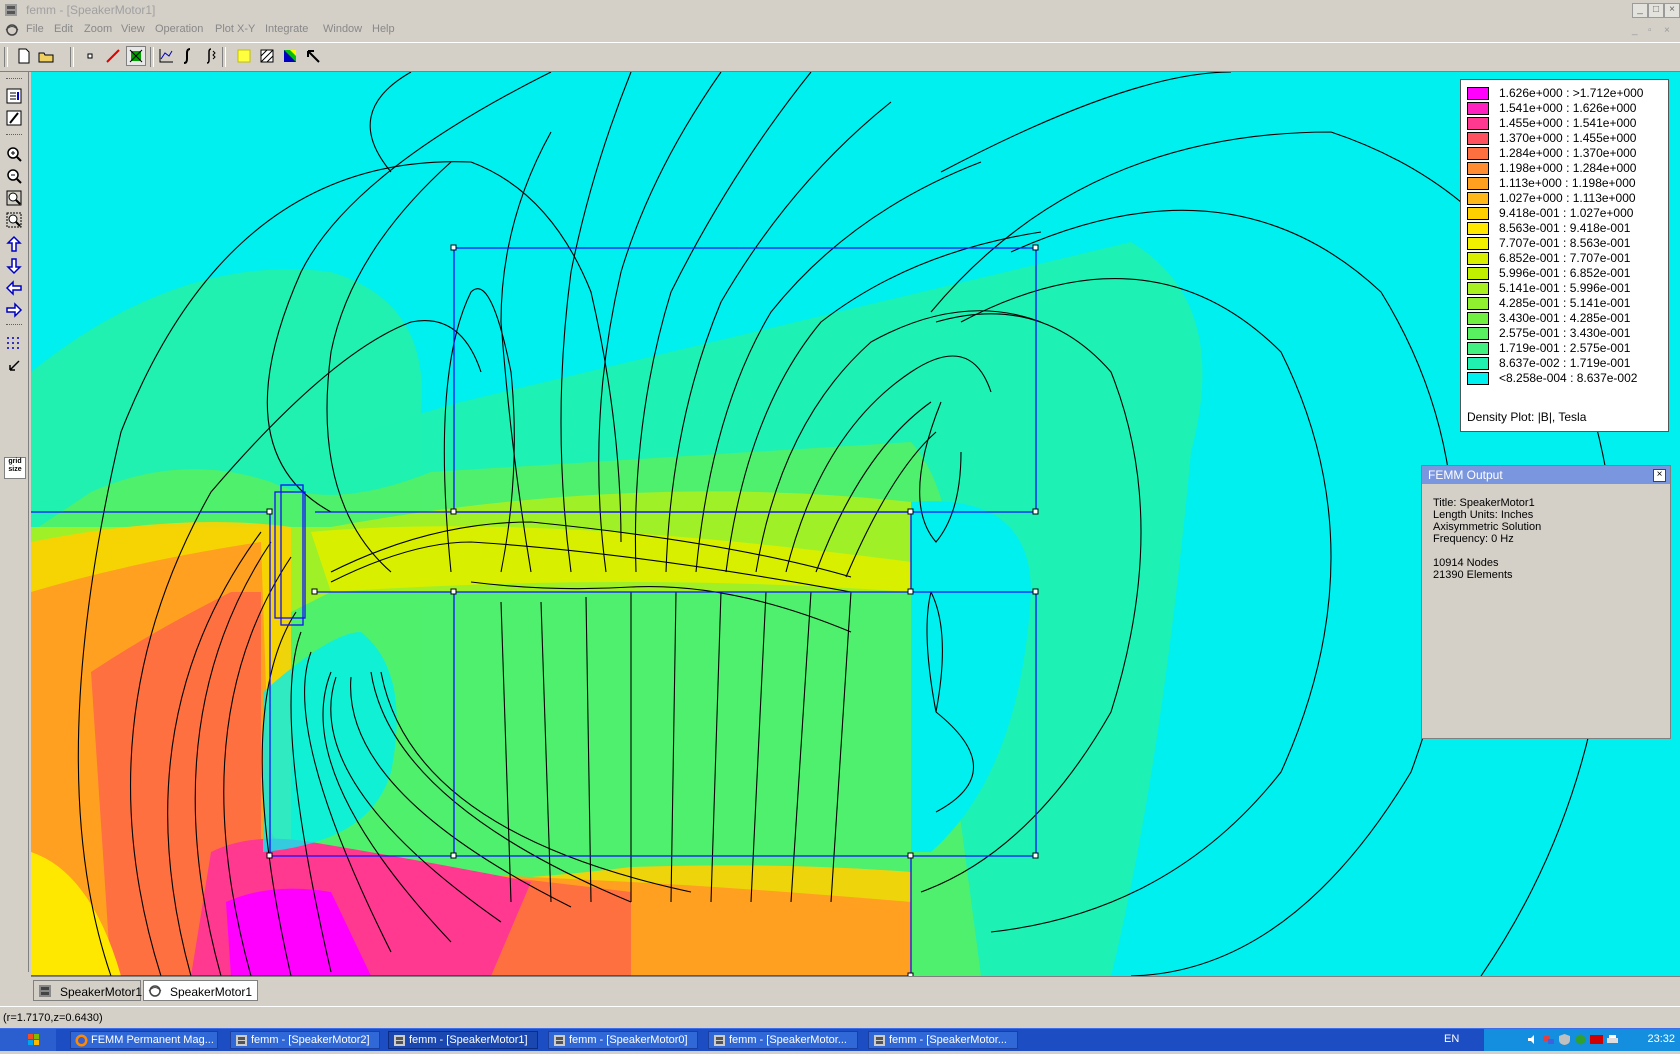 The height and width of the screenshot is (1054, 1680). What do you see at coordinates (383, 29) in the screenshot?
I see `menu-help: Help` at bounding box center [383, 29].